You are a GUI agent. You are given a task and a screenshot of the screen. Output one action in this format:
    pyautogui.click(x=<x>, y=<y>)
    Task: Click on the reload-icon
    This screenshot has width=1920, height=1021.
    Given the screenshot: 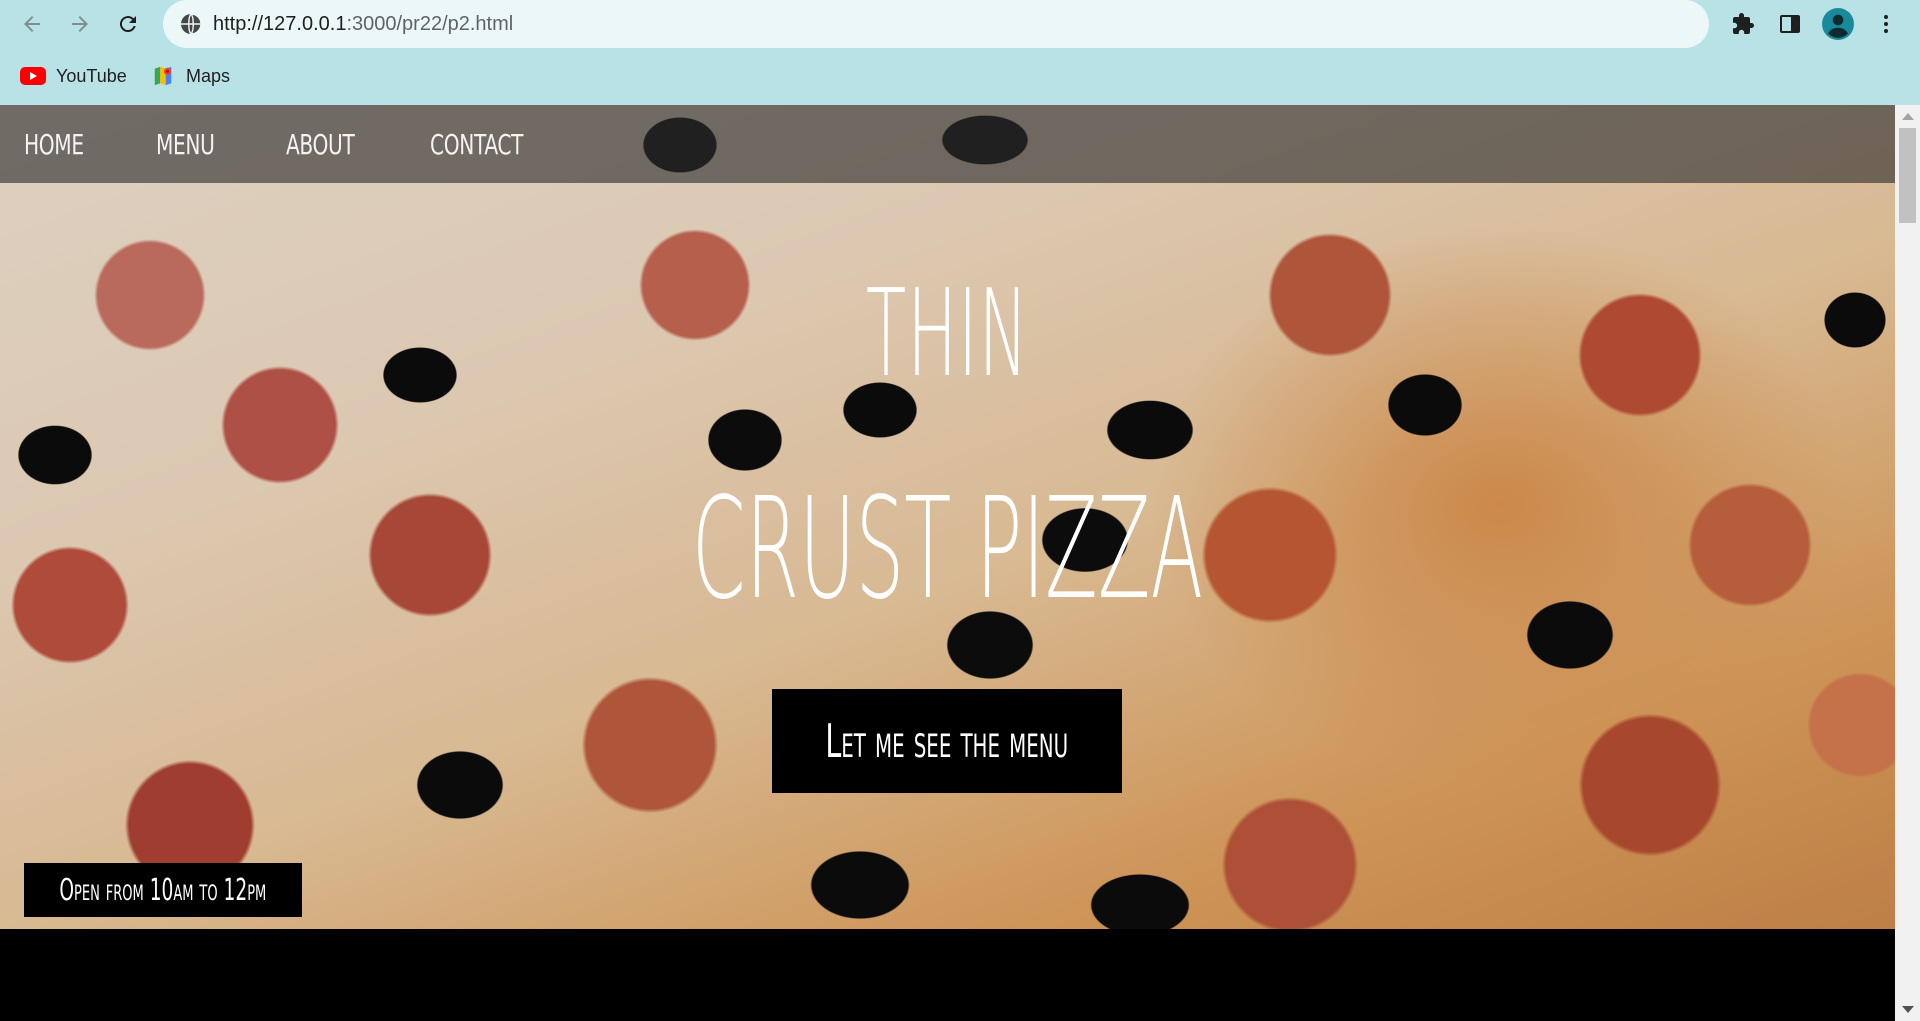 What is the action you would take?
    pyautogui.click(x=127, y=24)
    